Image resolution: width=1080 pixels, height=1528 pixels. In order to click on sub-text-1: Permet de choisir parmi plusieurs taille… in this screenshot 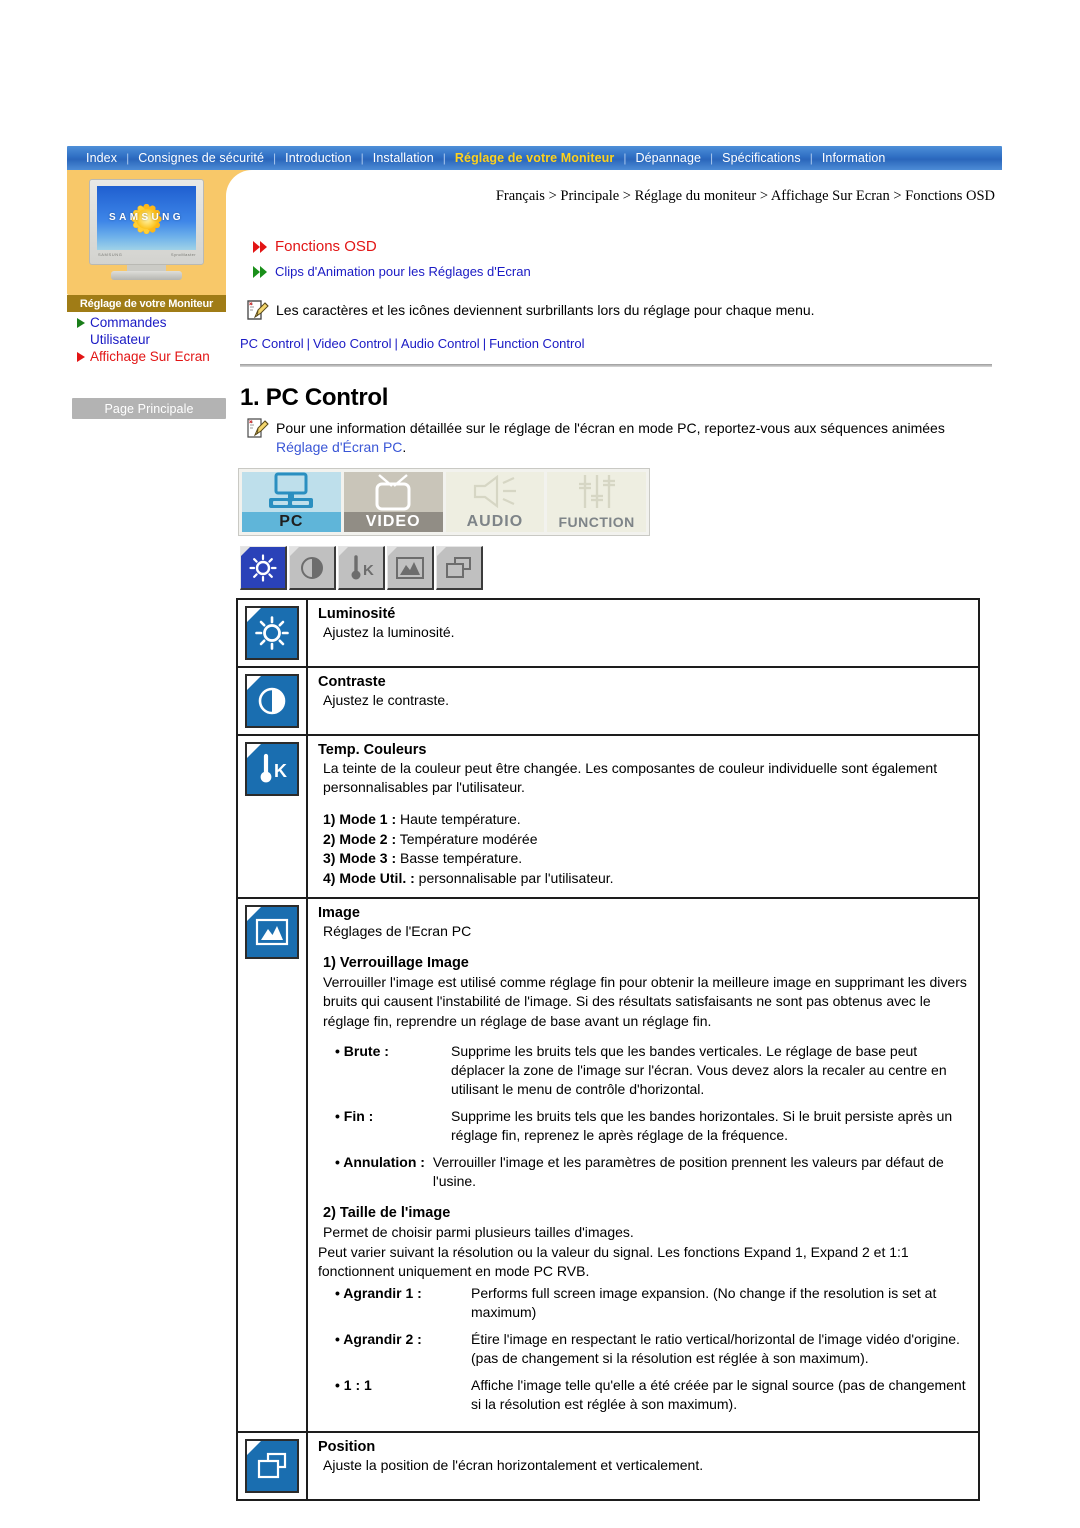, I will do `click(478, 1232)`.